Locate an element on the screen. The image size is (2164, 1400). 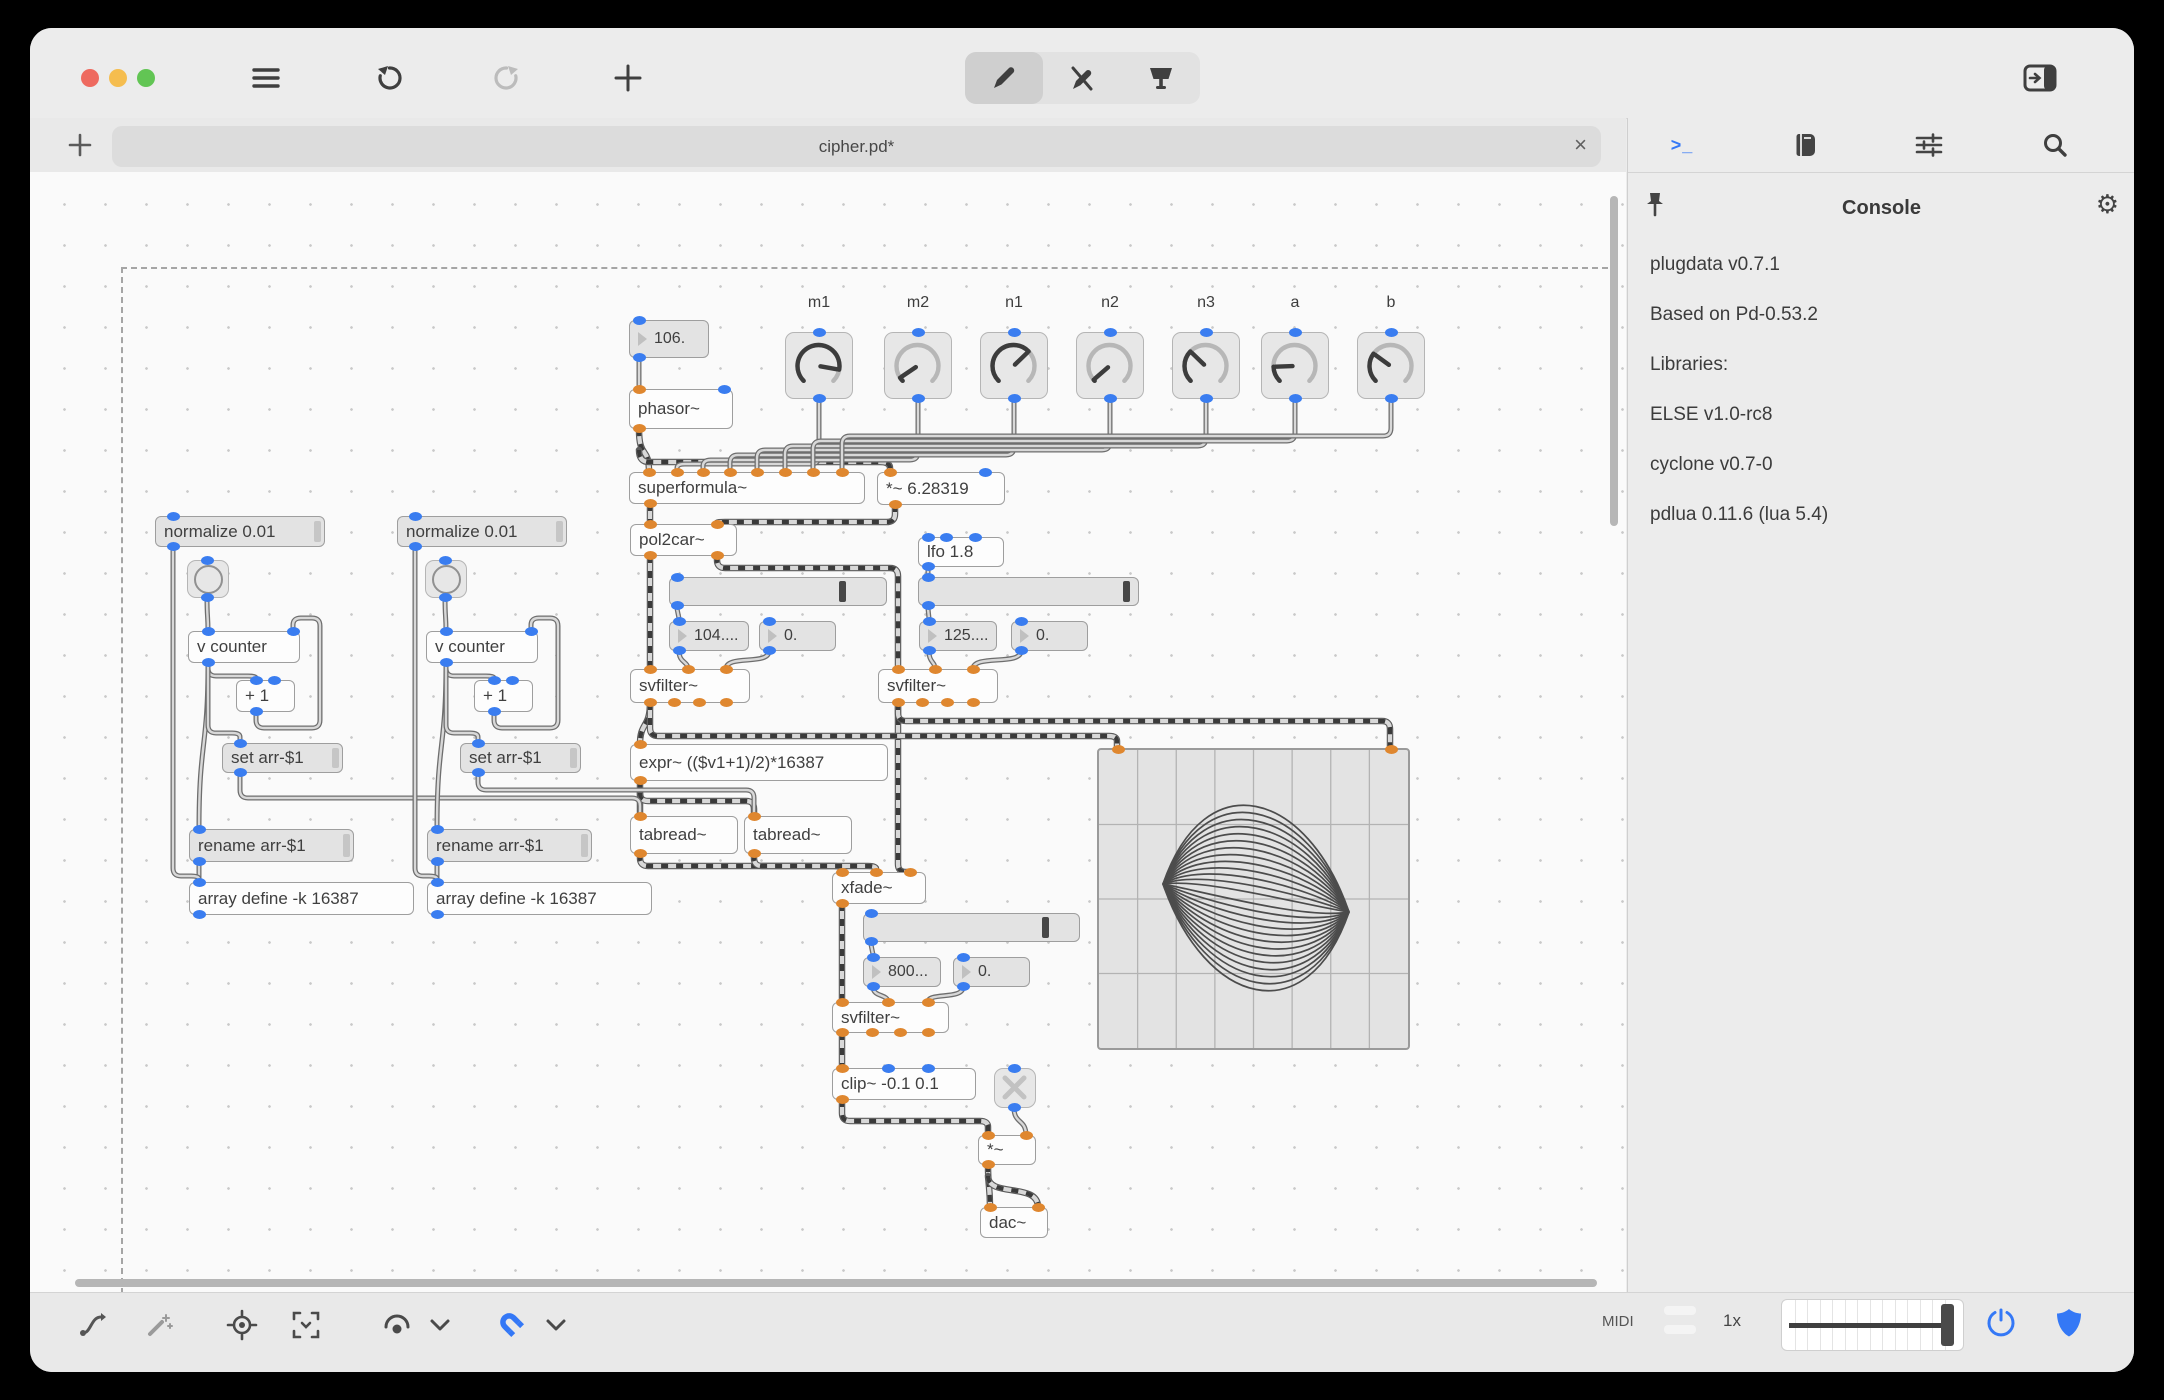
documentation-tab is located at coordinates (1806, 145).